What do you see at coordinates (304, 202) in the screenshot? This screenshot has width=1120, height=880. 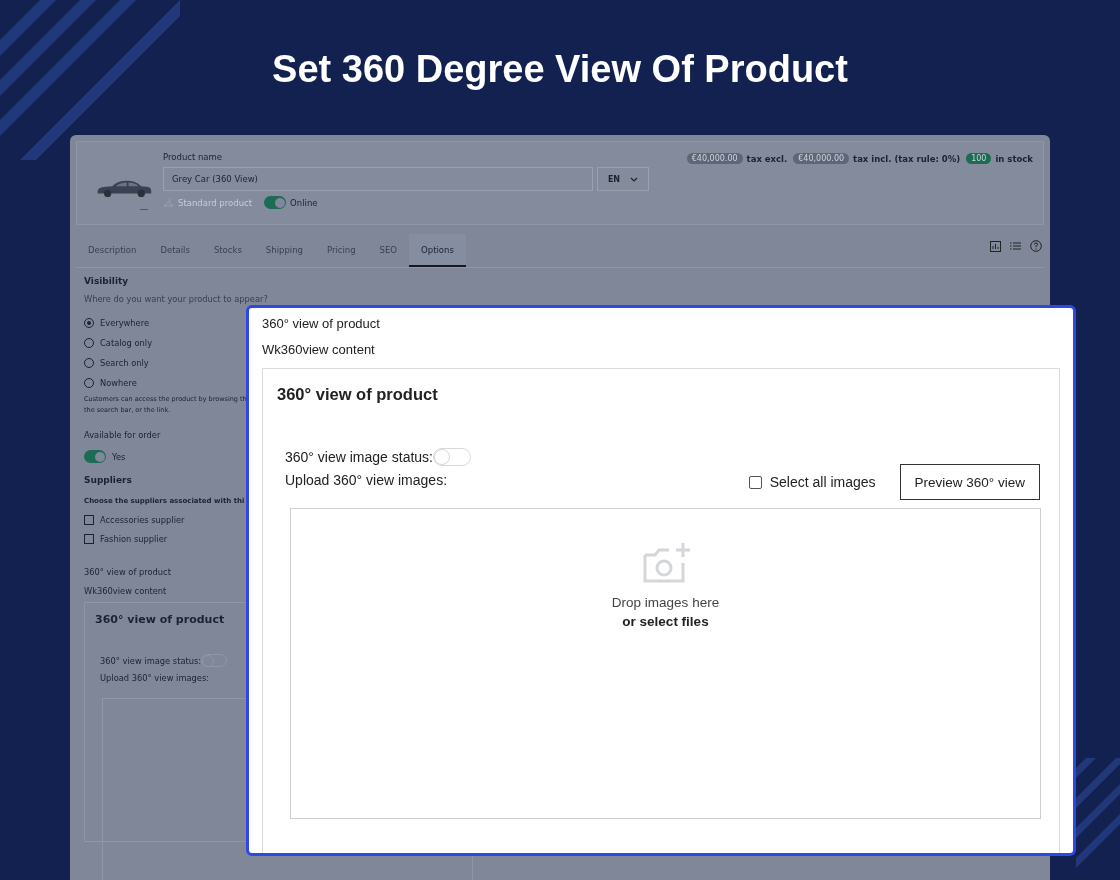 I see `online-label: Online` at bounding box center [304, 202].